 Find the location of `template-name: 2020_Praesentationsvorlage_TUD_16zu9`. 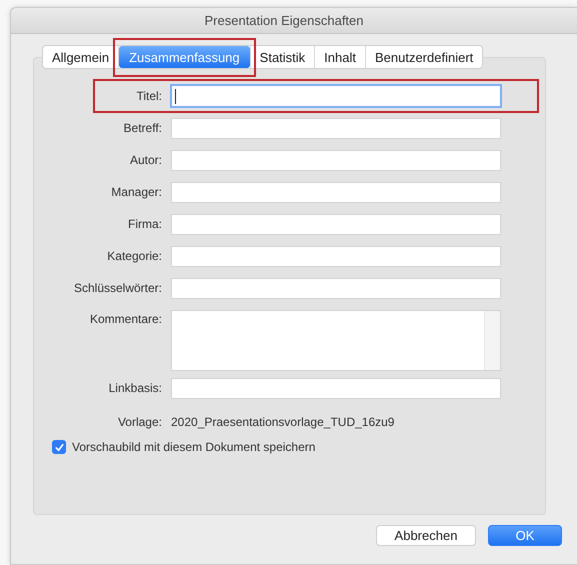

template-name: 2020_Praesentationsvorlage_TUD_16zu9 is located at coordinates (282, 422).